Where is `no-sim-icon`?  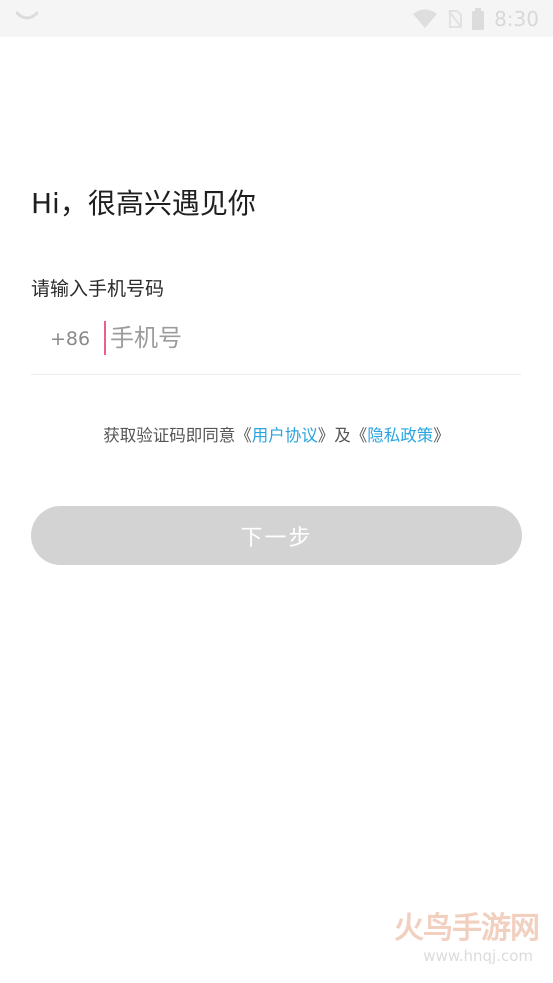 no-sim-icon is located at coordinates (455, 19).